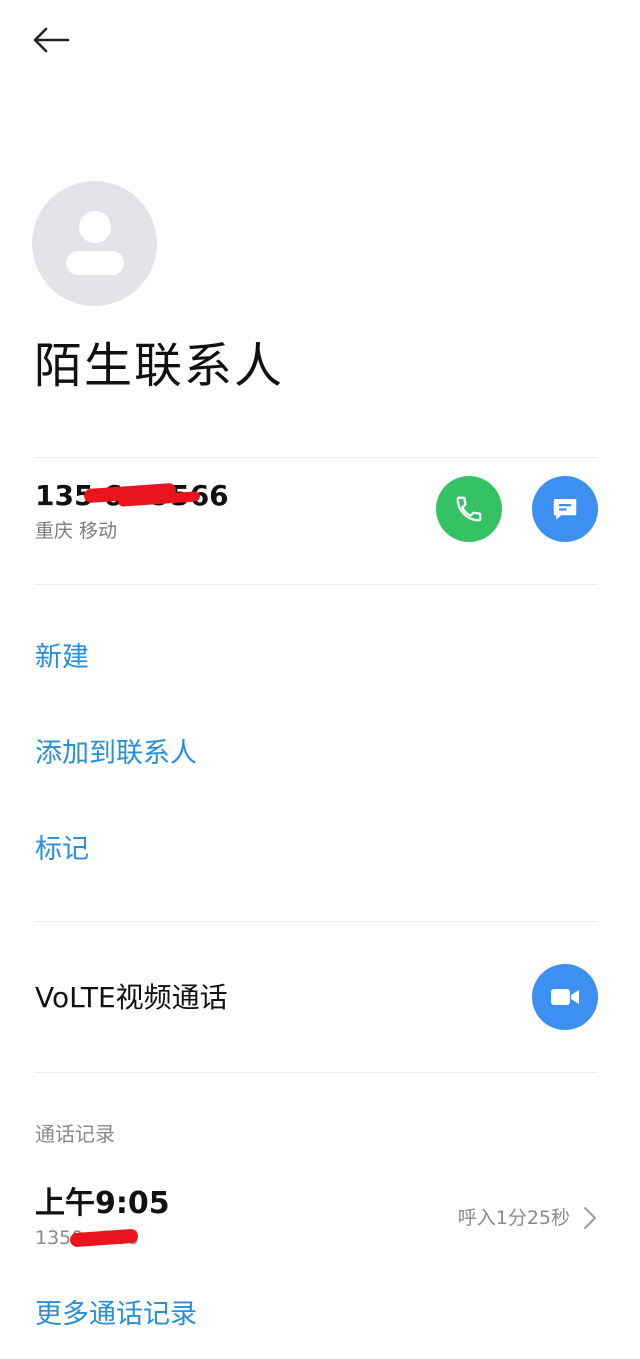  I want to click on chevron-right-icon, so click(590, 1218).